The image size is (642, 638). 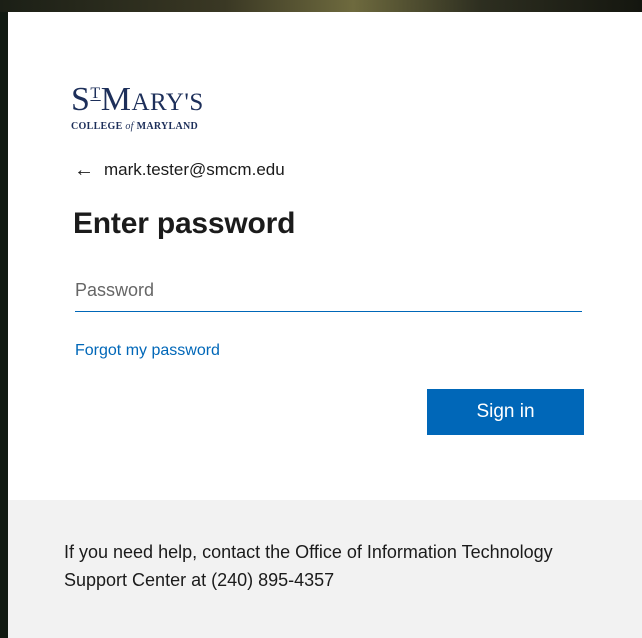 I want to click on password-field-container, so click(x=328, y=291).